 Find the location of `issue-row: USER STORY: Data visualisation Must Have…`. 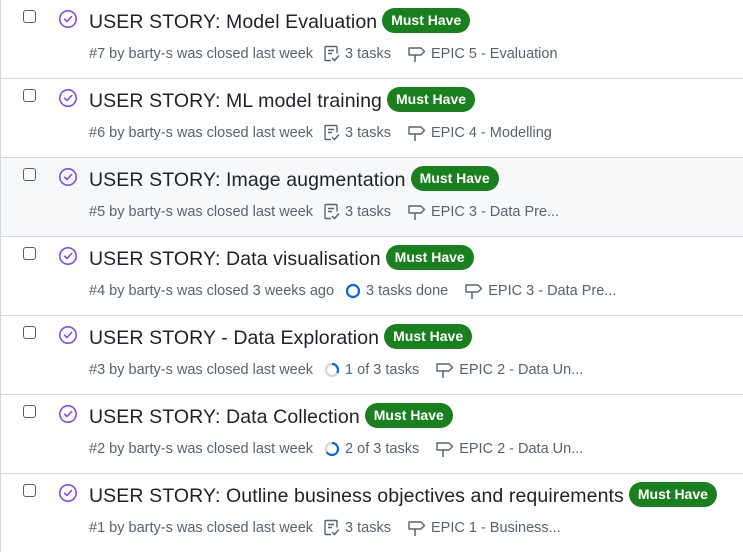

issue-row: USER STORY: Data visualisation Must Have… is located at coordinates (372, 276).